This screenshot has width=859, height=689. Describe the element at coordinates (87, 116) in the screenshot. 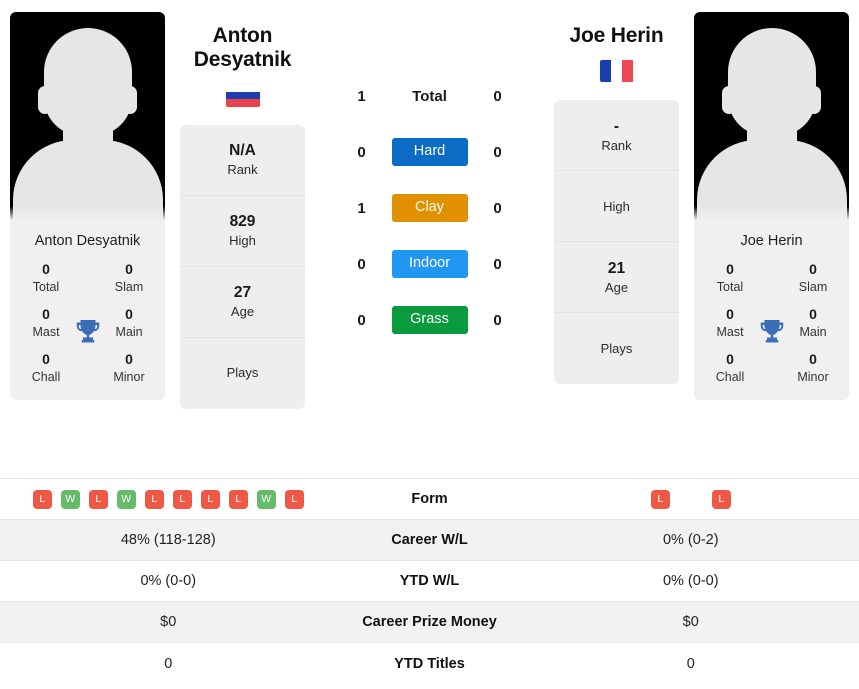

I see `player-avatar-left` at that location.